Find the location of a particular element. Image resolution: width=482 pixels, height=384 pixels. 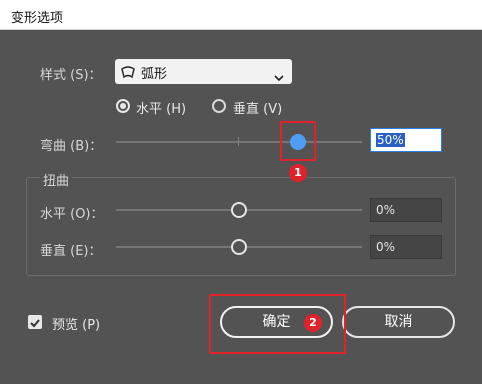

distortion-horizontal-slider-handle is located at coordinates (239, 210).